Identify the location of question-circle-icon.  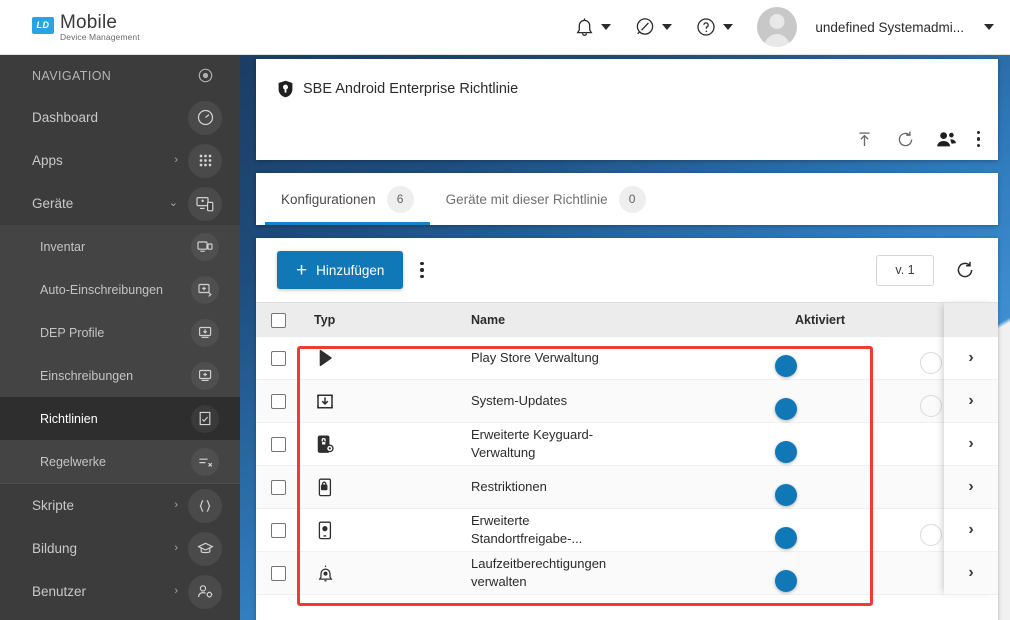
(706, 27).